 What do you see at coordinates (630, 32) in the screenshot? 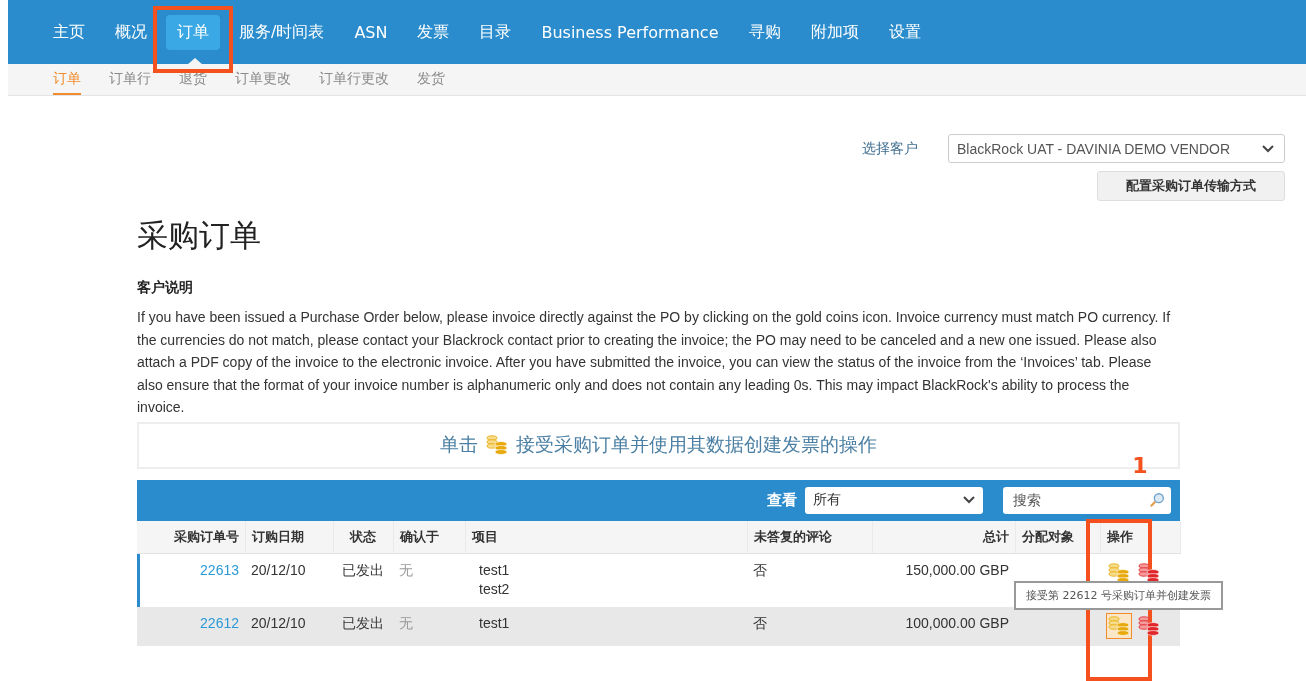
I see `nav-tab: Business Performance` at bounding box center [630, 32].